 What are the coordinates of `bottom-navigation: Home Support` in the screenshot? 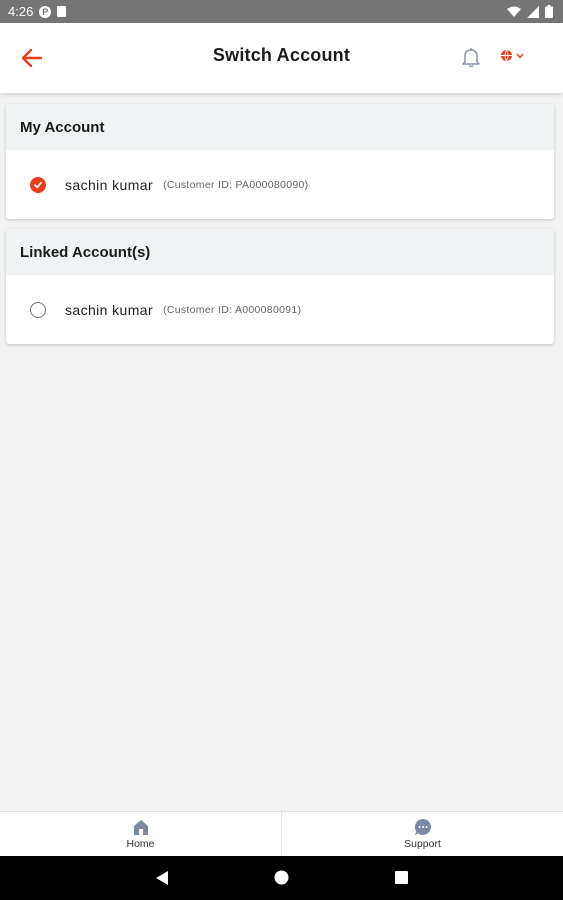 It's located at (281, 833).